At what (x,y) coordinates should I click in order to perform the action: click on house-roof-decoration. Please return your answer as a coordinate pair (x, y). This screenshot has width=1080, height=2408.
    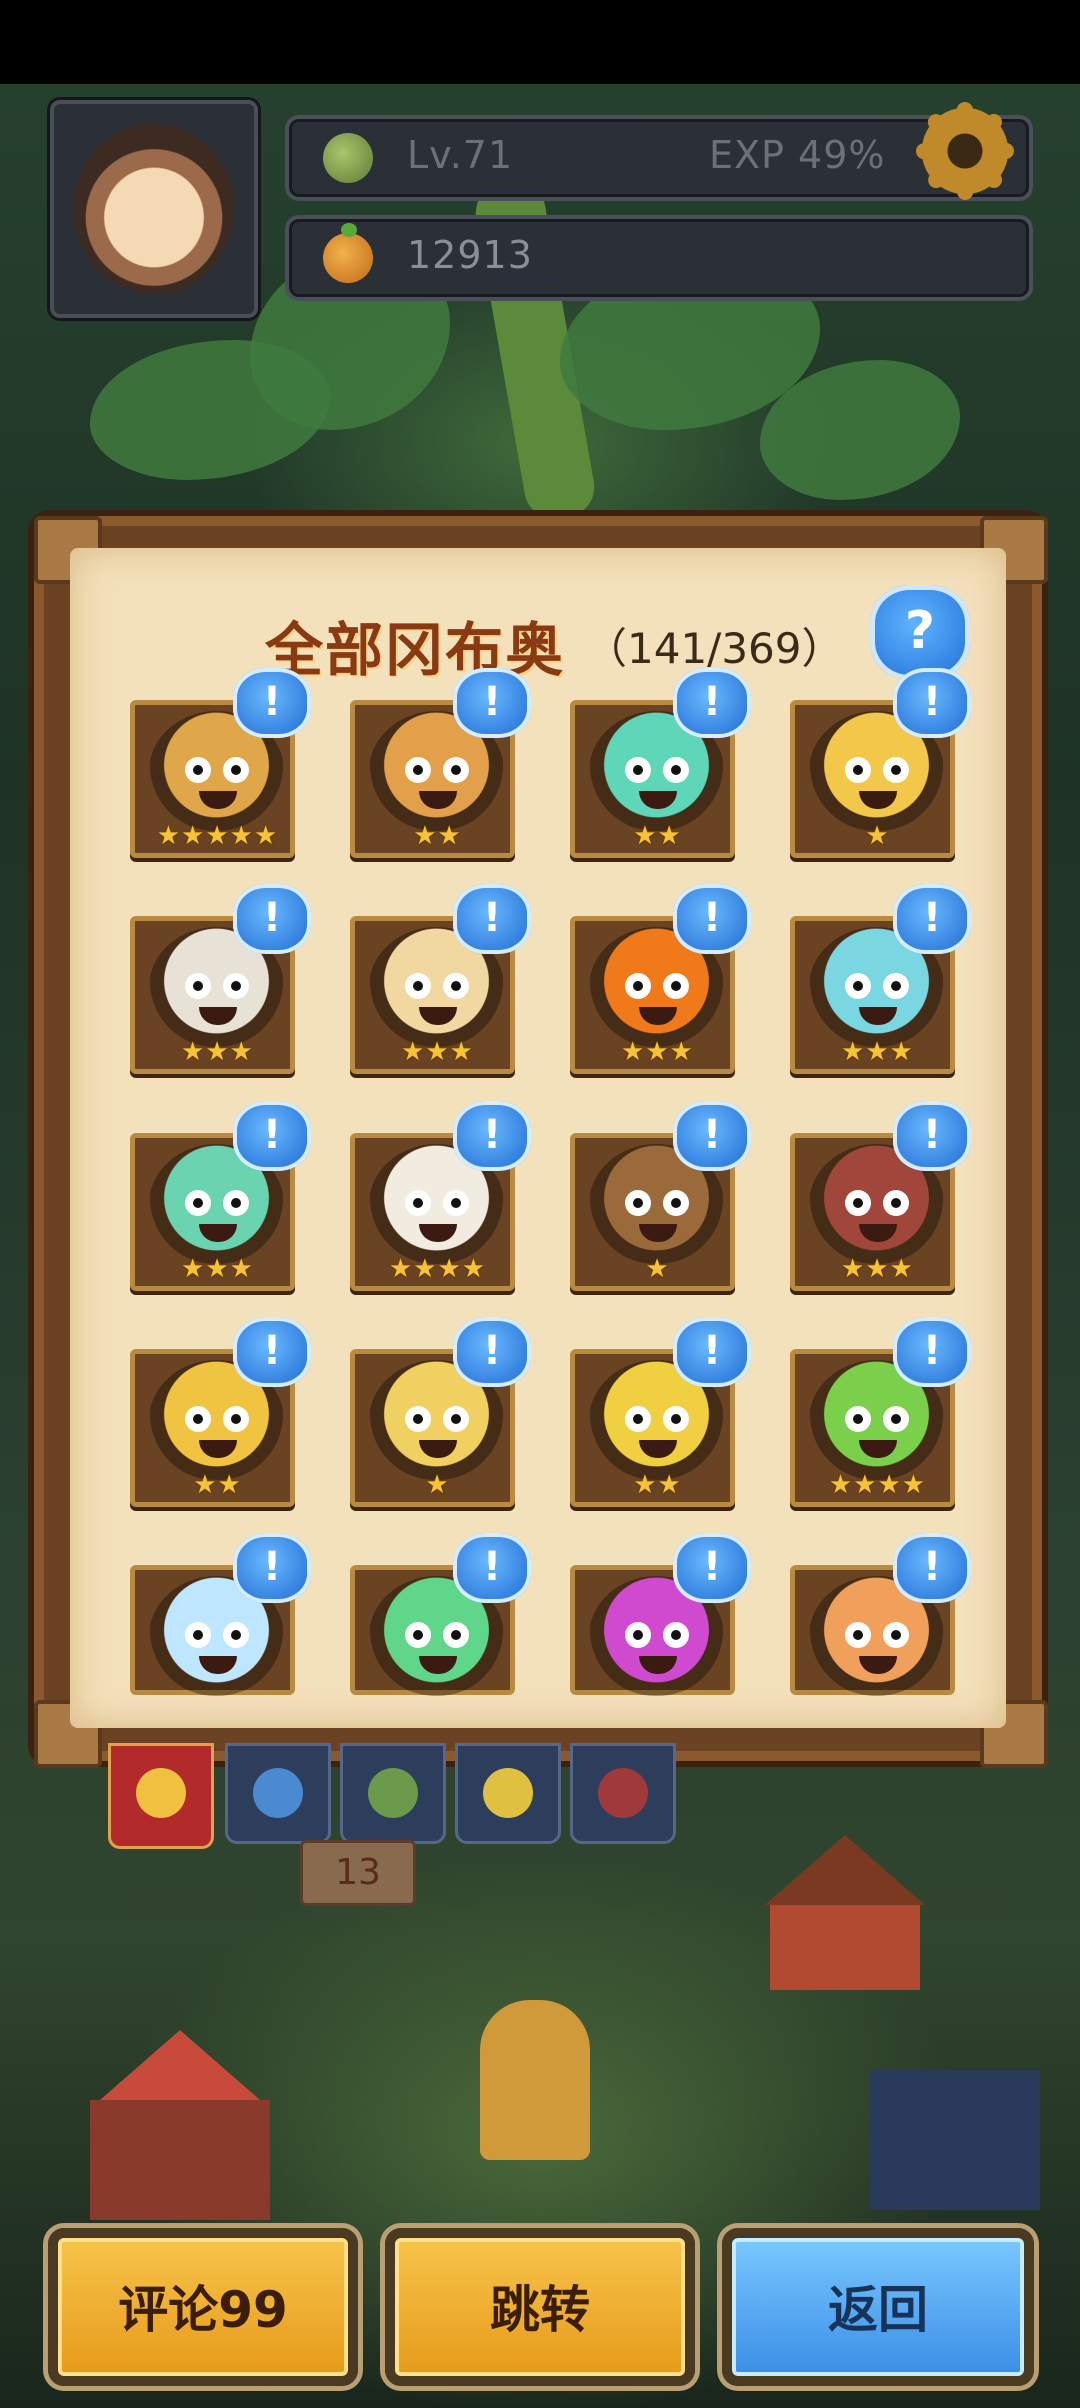
    Looking at the image, I should click on (180, 2065).